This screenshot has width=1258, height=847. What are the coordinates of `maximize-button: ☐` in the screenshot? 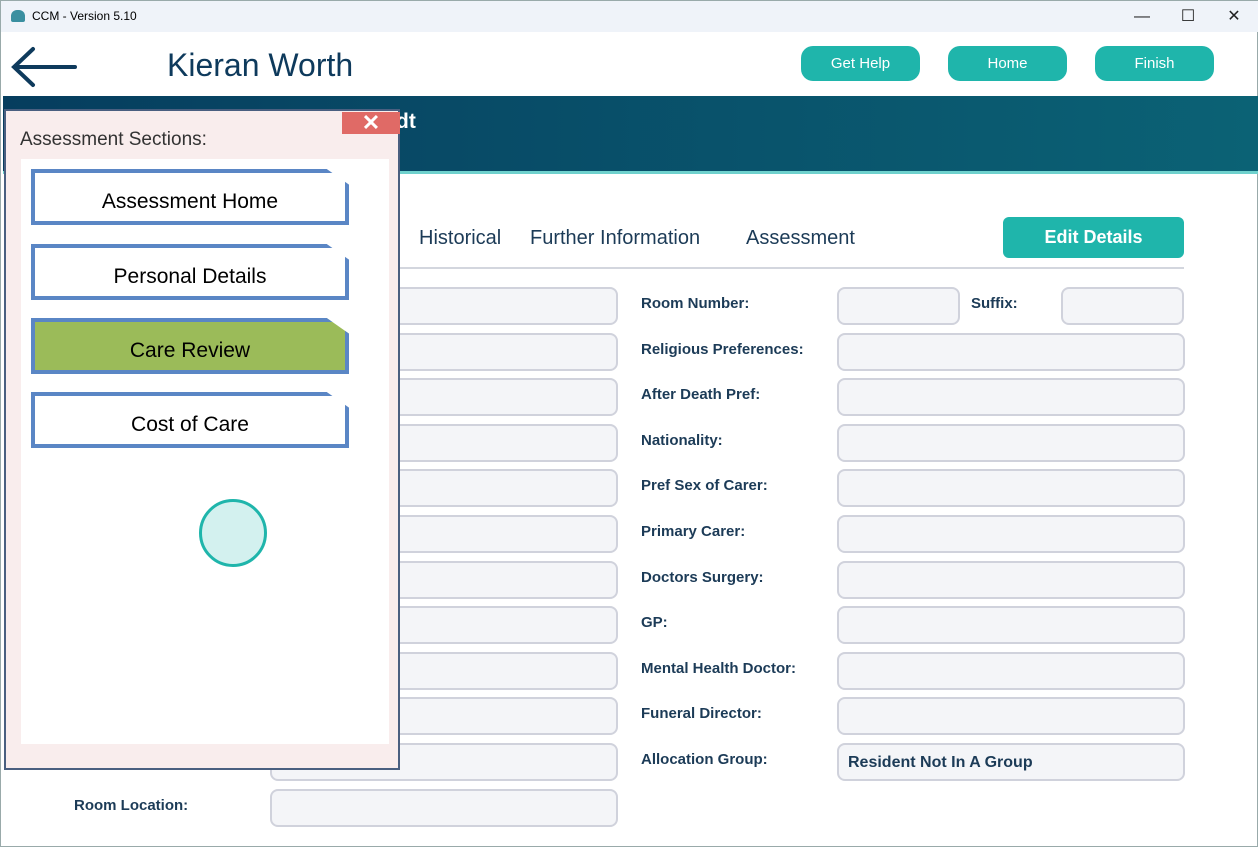 It's located at (1188, 17).